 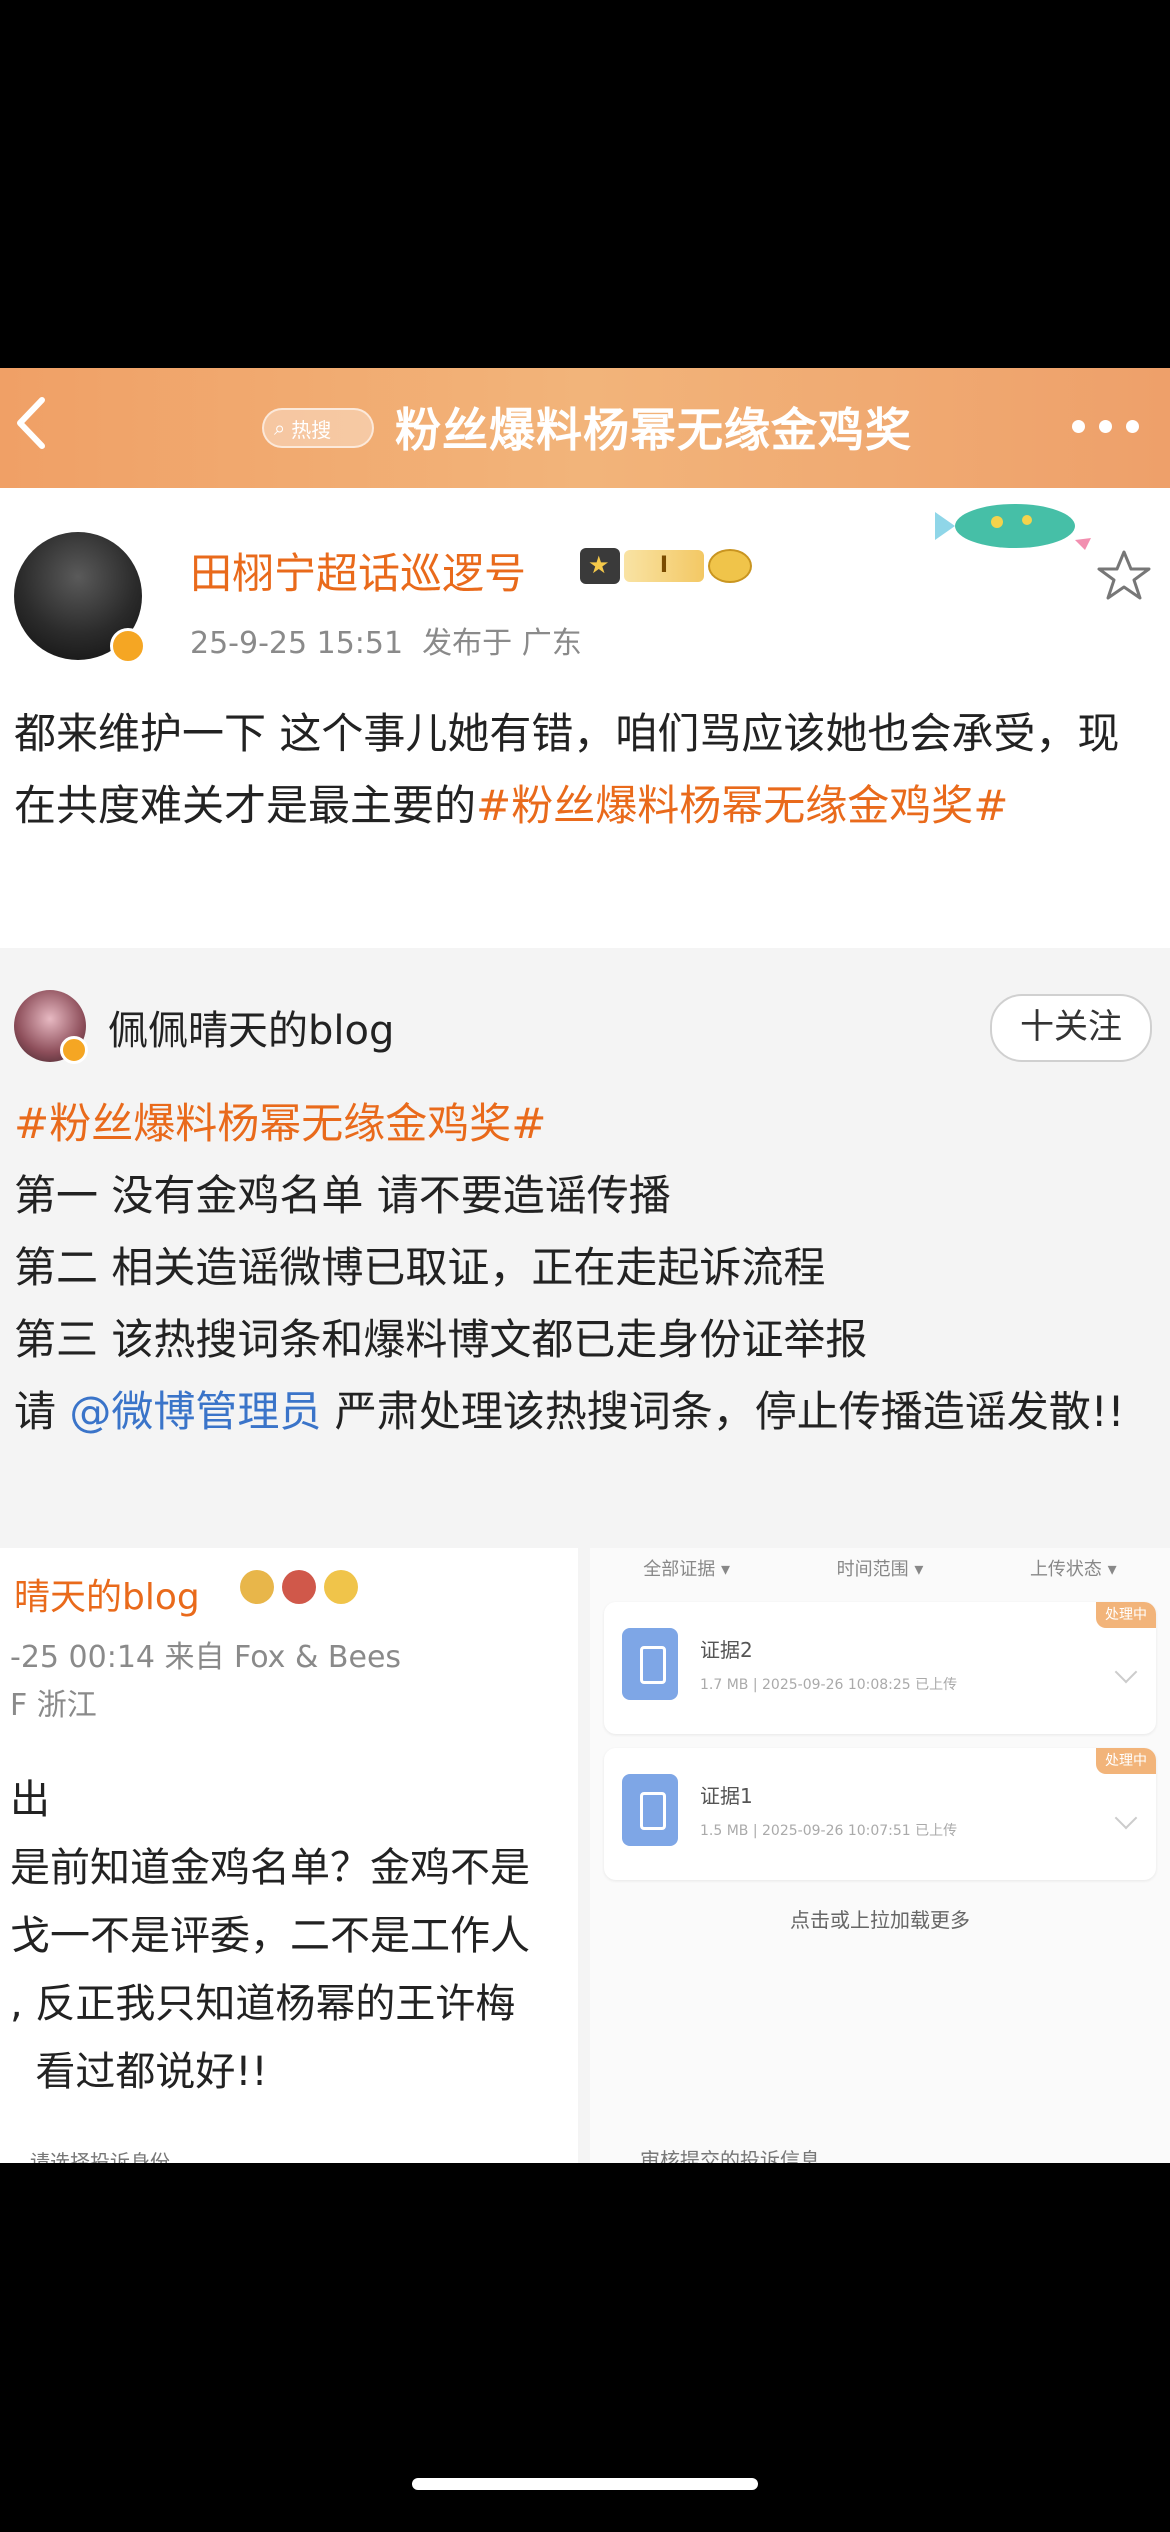 What do you see at coordinates (251, 1027) in the screenshot?
I see `repost-username: 佩佩晴天的blog` at bounding box center [251, 1027].